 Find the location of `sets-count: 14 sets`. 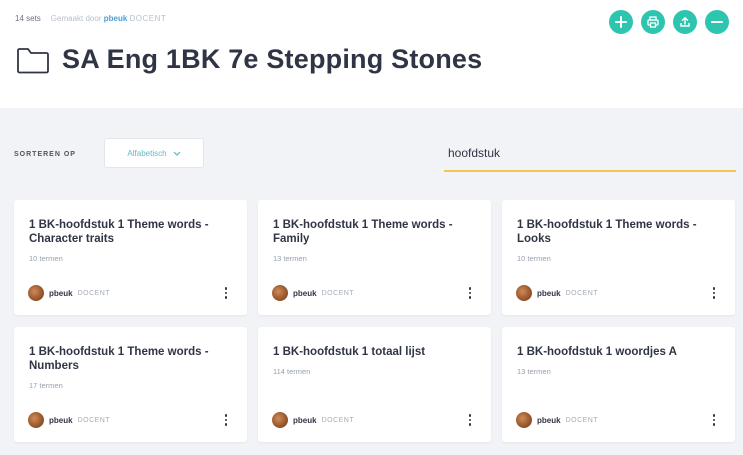

sets-count: 14 sets is located at coordinates (28, 18).